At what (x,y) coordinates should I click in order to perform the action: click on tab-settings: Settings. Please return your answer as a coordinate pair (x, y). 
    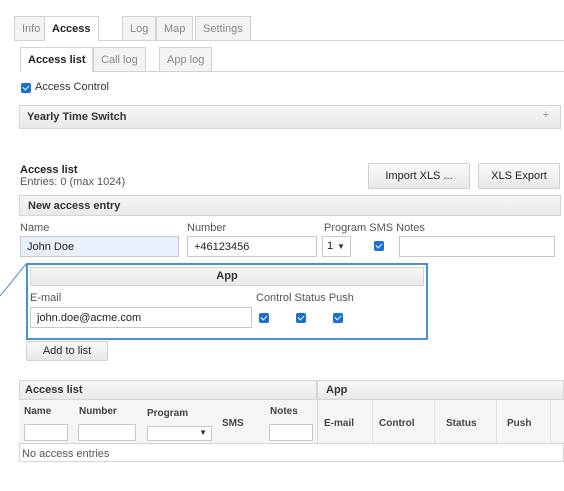
    Looking at the image, I should click on (223, 28).